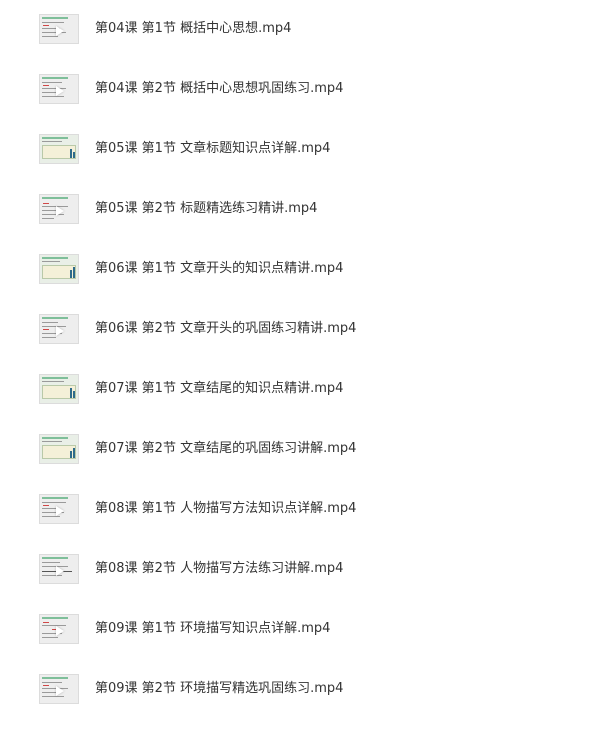 This screenshot has width=596, height=734. What do you see at coordinates (225, 509) in the screenshot?
I see `file-name: 第08课 第1节 人物描写方法知识点详解.mp4` at bounding box center [225, 509].